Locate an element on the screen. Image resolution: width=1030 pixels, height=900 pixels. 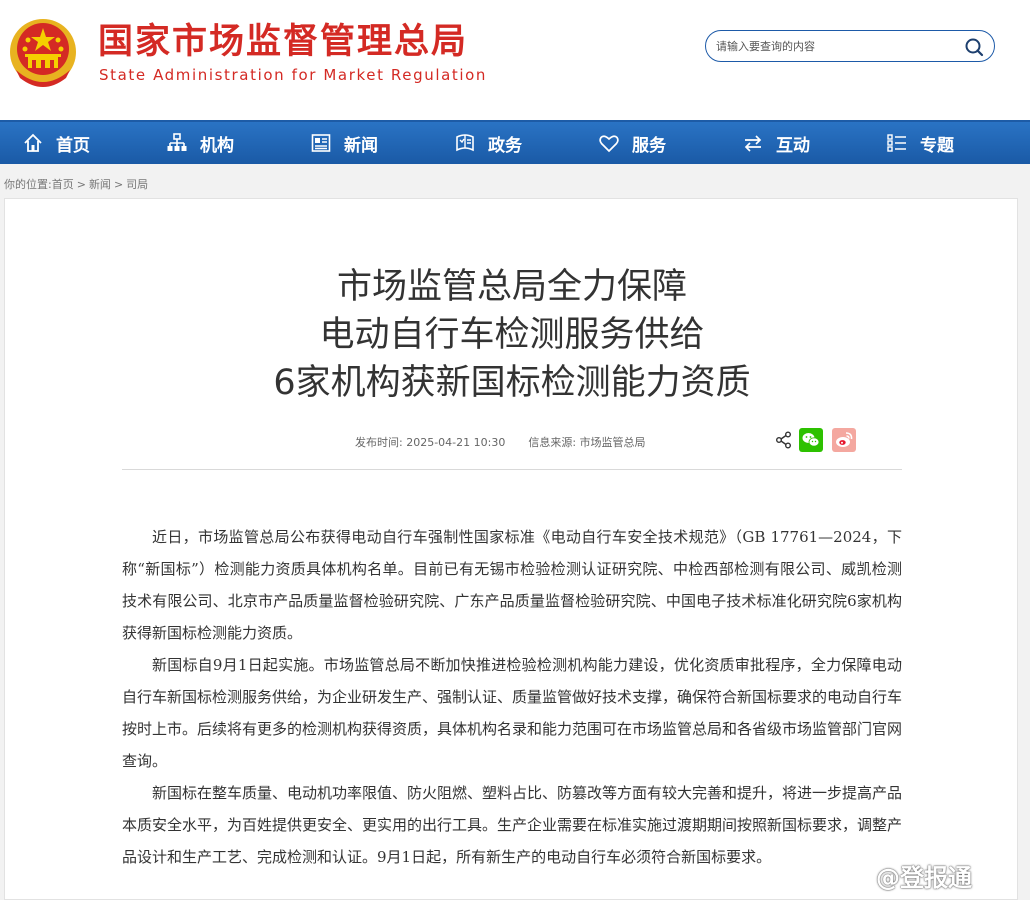
title-divider is located at coordinates (512, 469).